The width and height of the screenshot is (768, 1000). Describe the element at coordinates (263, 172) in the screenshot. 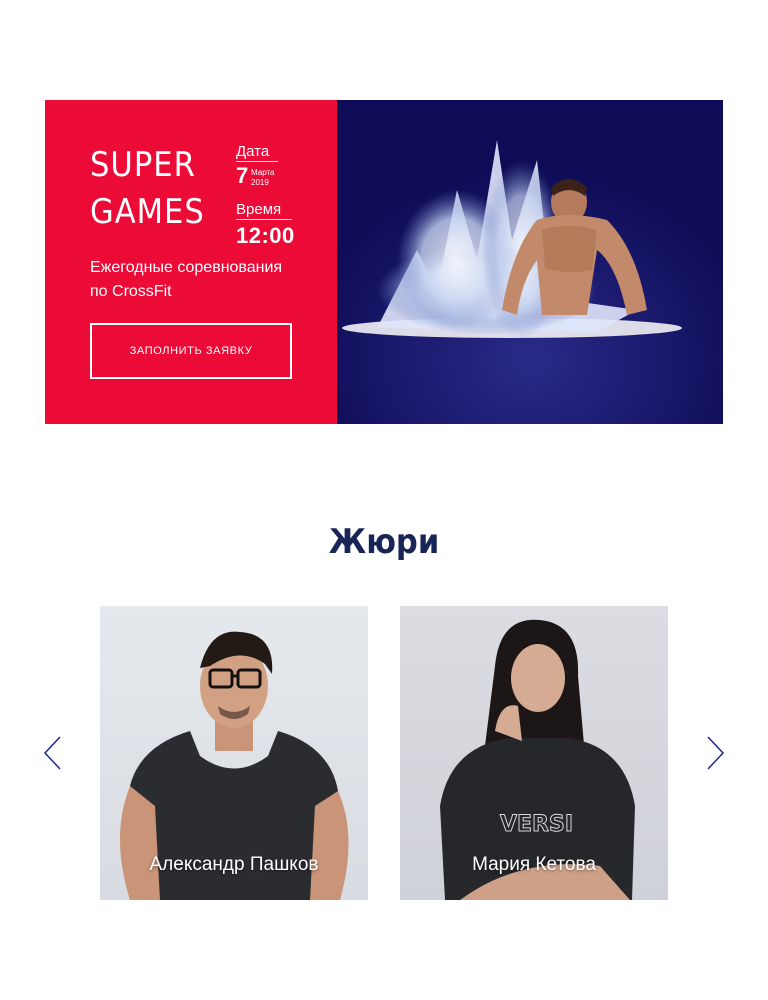

I see `date-month: Марта` at that location.